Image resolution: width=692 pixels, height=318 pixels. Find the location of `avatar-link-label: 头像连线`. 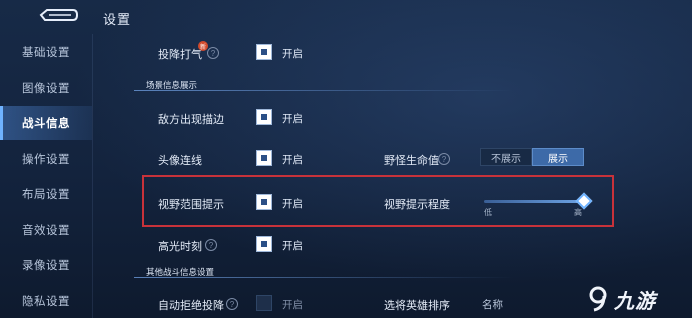

avatar-link-label: 头像连线 is located at coordinates (180, 161).